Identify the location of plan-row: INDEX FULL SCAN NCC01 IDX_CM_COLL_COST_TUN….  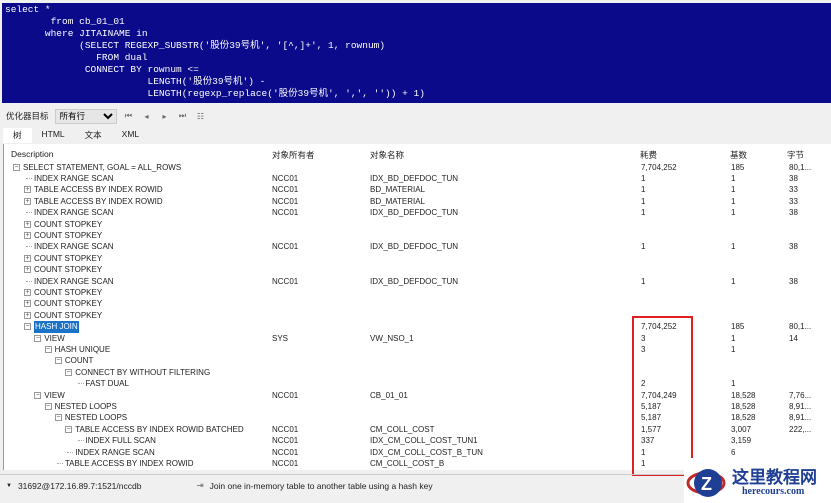
(417, 440).